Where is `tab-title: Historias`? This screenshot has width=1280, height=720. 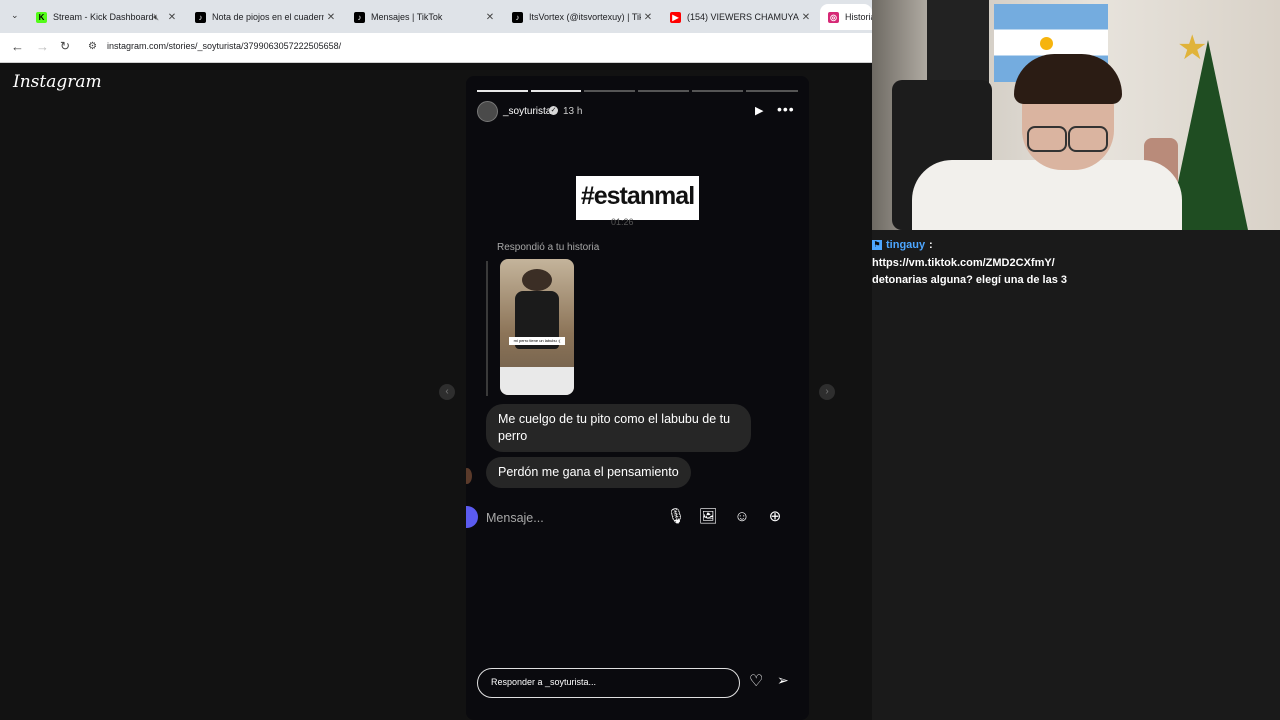
tab-title: Historias is located at coordinates (858, 17).